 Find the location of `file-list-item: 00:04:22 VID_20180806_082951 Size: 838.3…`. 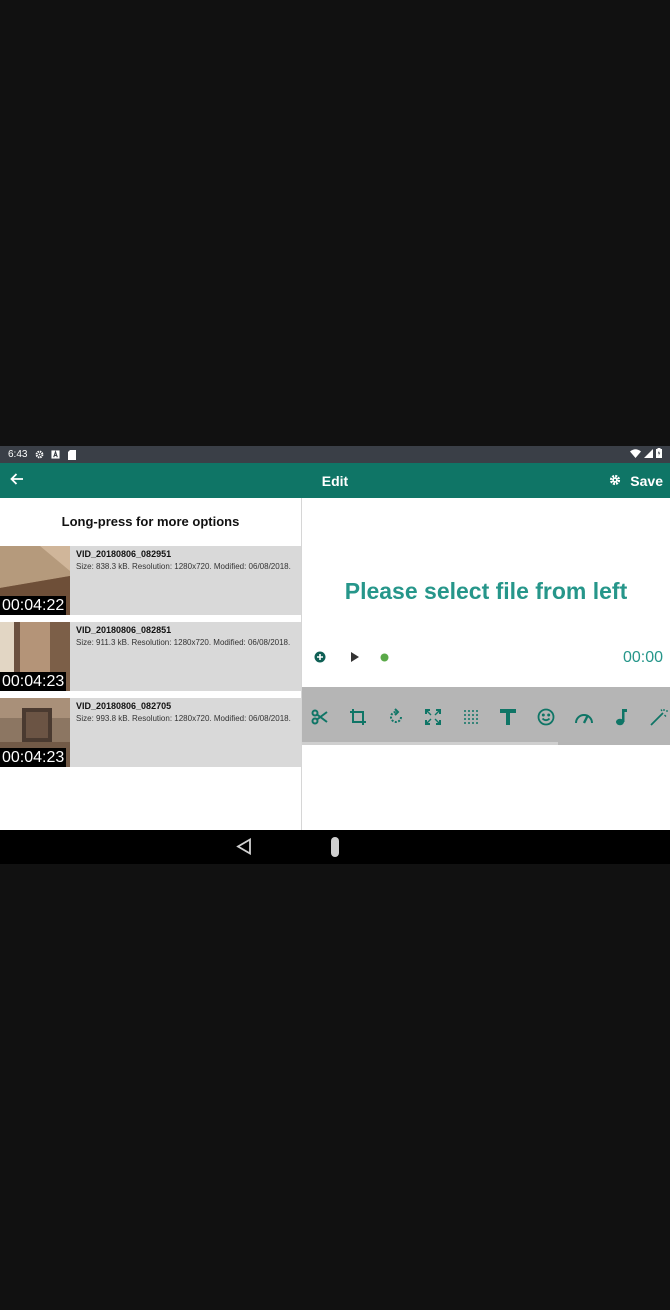

file-list-item: 00:04:22 VID_20180806_082951 Size: 838.3… is located at coordinates (150, 580).